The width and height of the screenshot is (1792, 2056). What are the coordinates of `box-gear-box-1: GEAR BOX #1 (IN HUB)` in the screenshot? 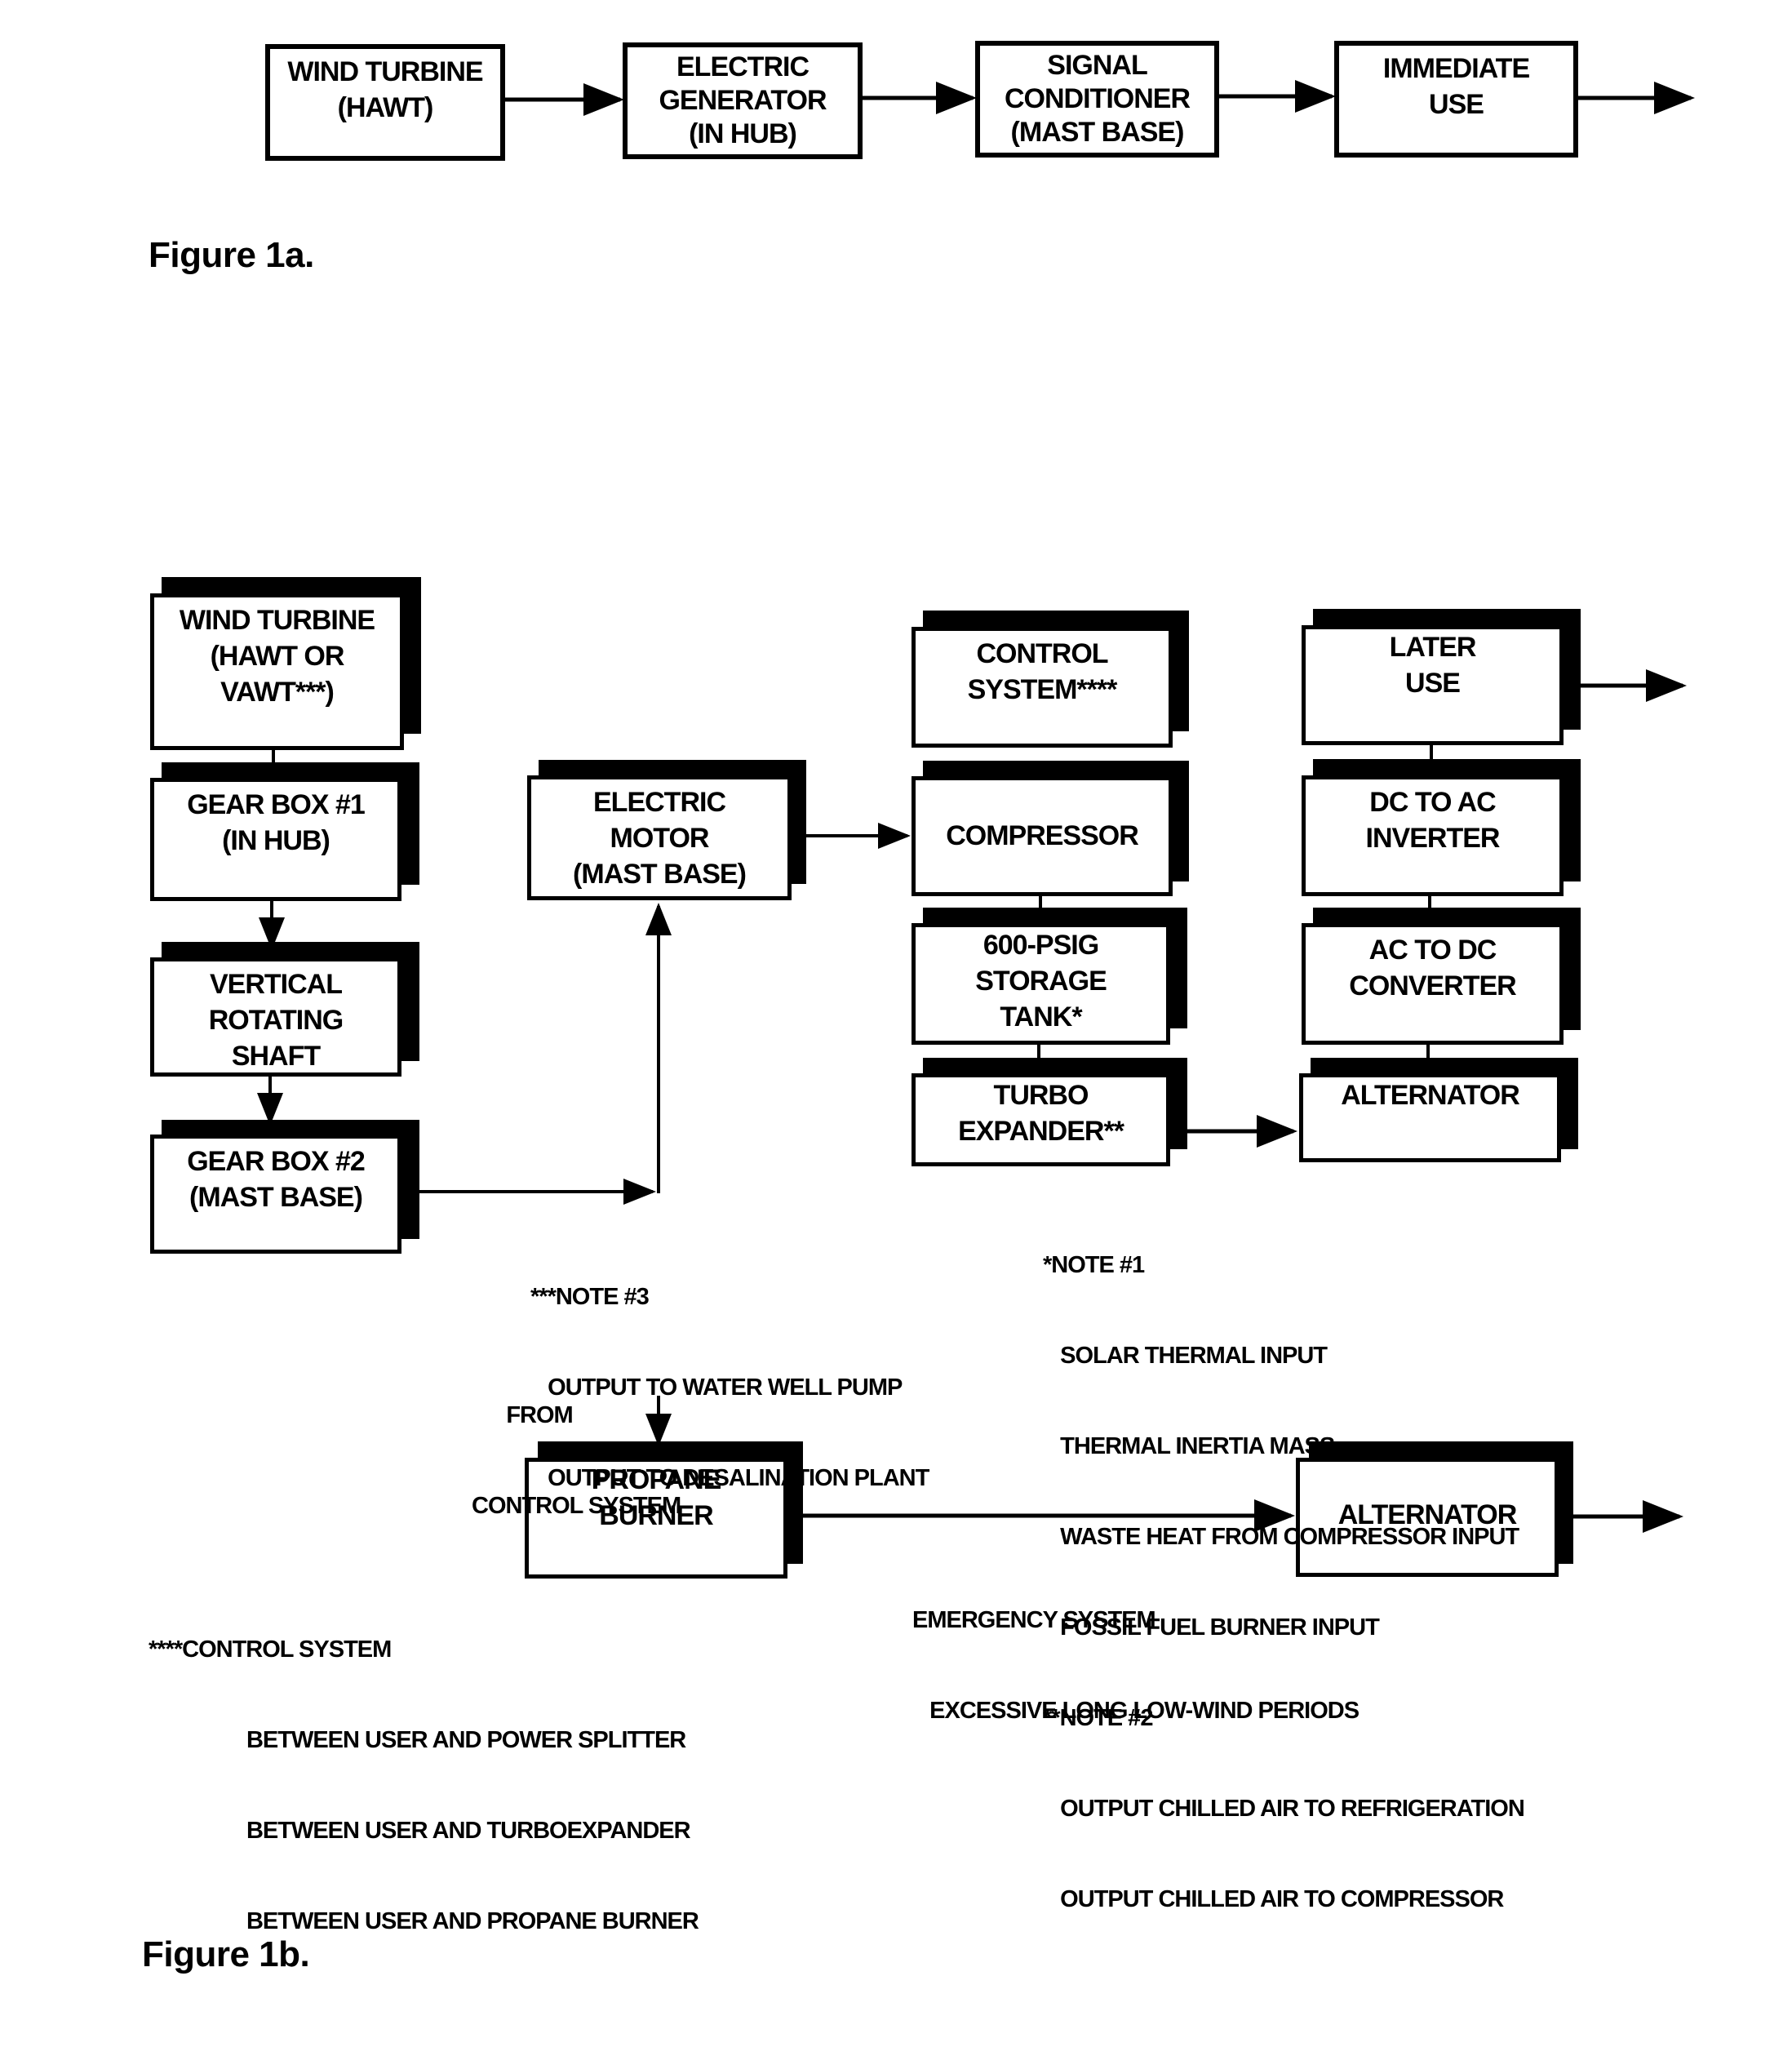 It's located at (275, 839).